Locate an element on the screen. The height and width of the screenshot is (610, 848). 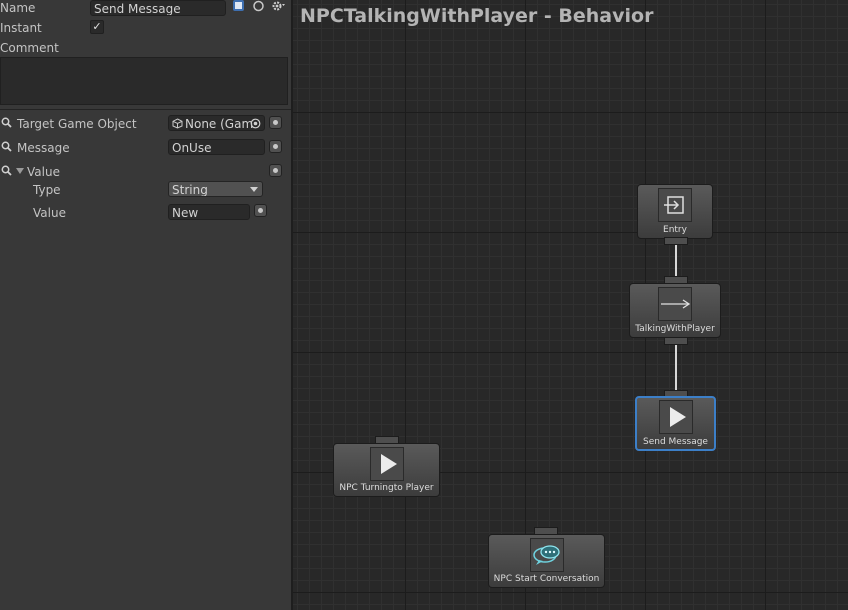
node-label: TalkingWithPlayer is located at coordinates (675, 329).